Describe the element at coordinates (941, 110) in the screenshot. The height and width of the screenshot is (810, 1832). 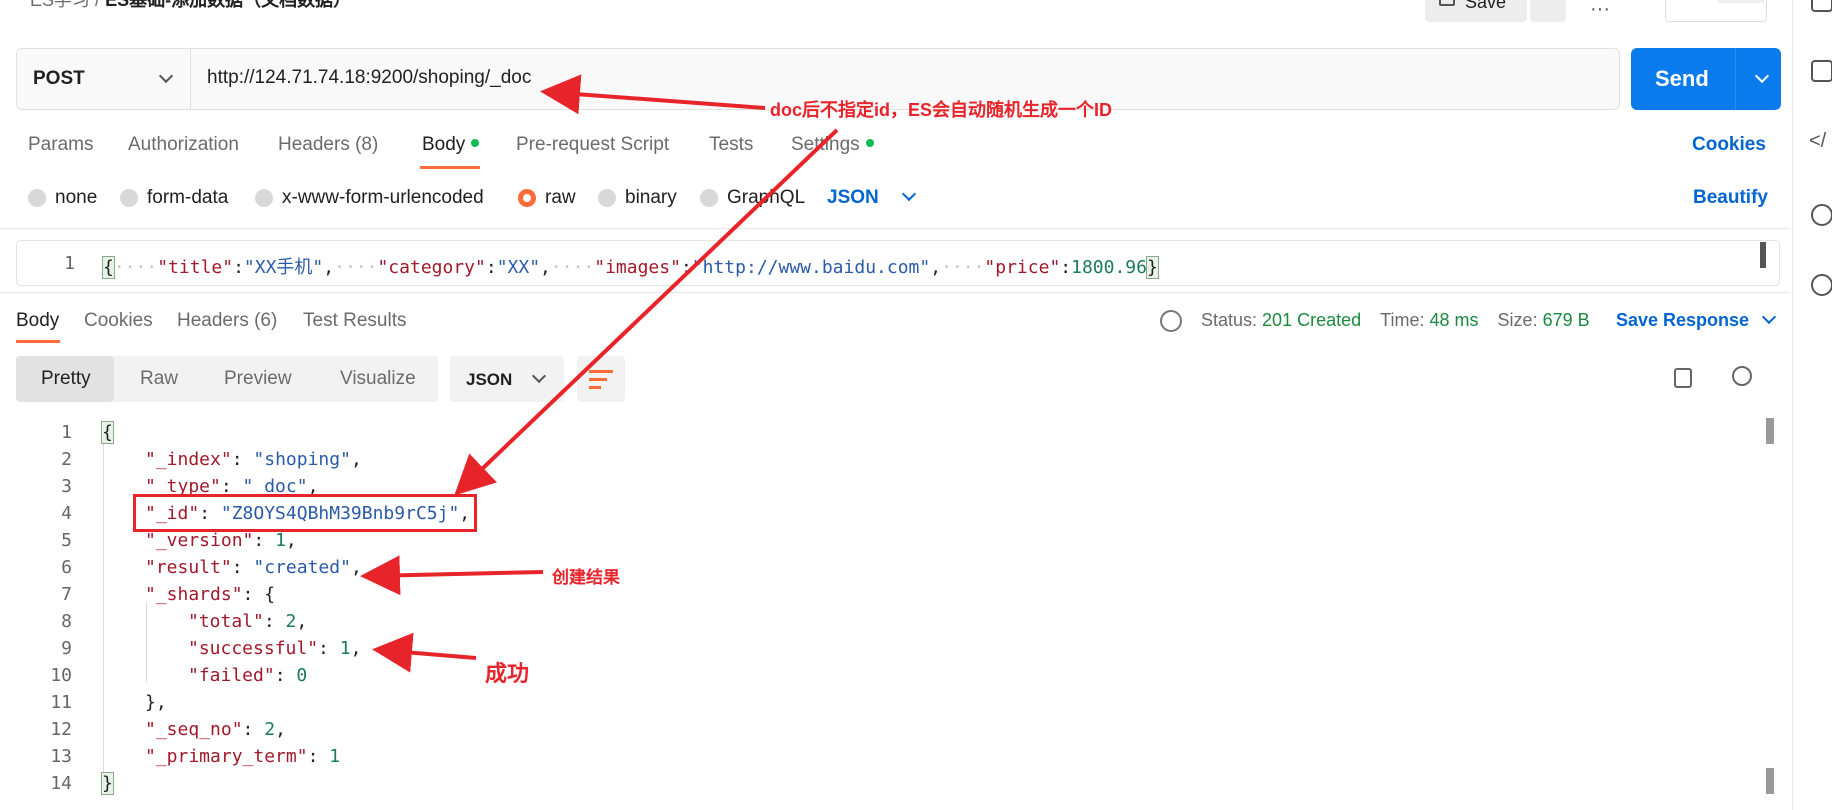
I see `annotation-doc-note: doc后不指定id，ES会自动随机生成一个ID` at that location.